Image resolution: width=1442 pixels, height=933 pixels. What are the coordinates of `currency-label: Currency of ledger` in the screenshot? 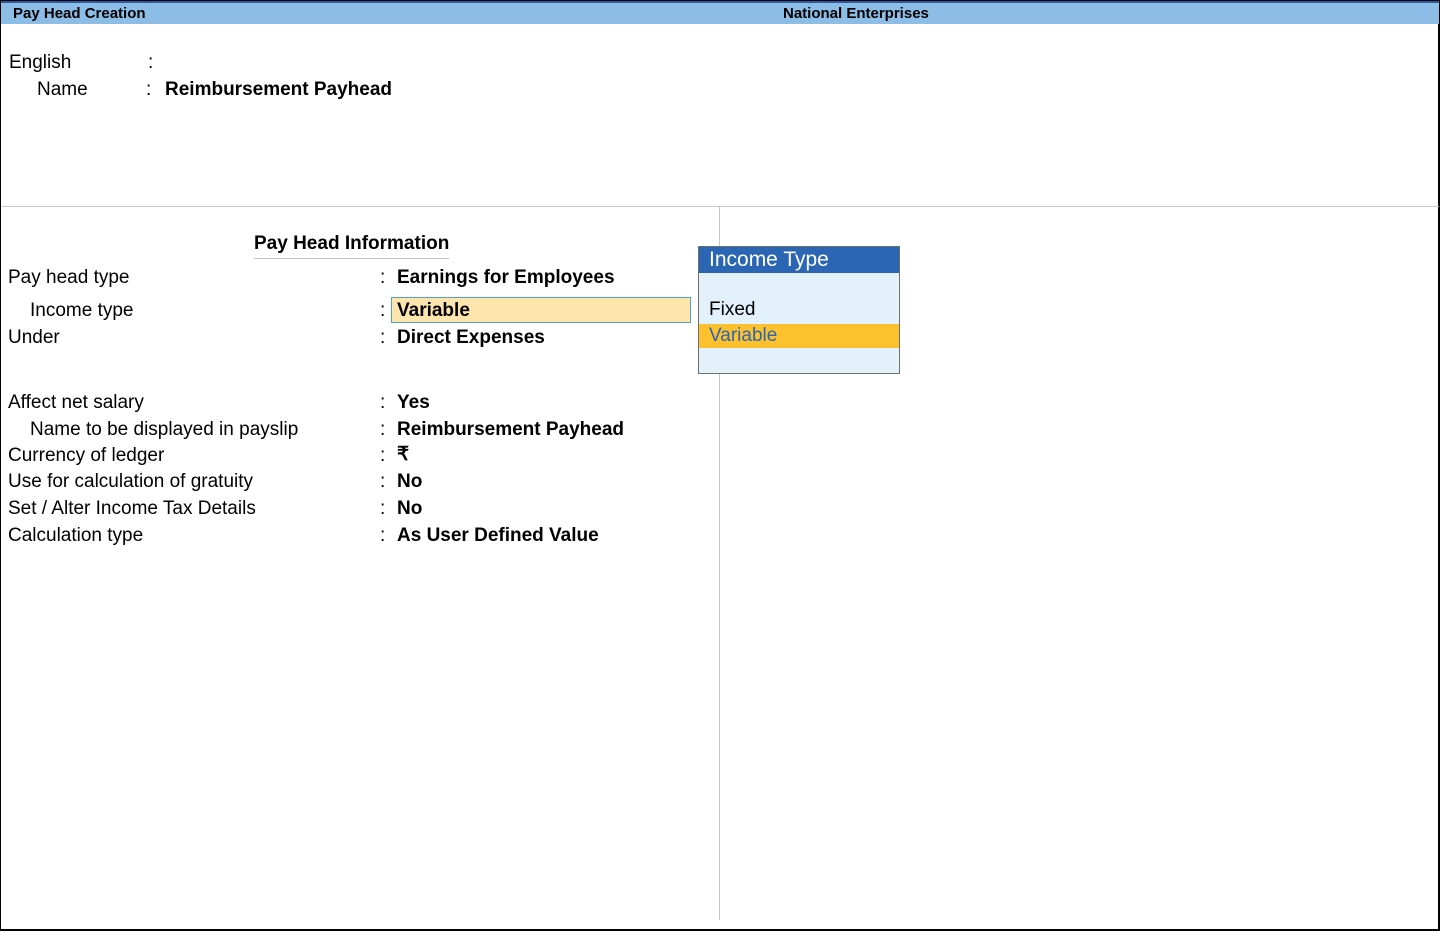 It's located at (86, 455).